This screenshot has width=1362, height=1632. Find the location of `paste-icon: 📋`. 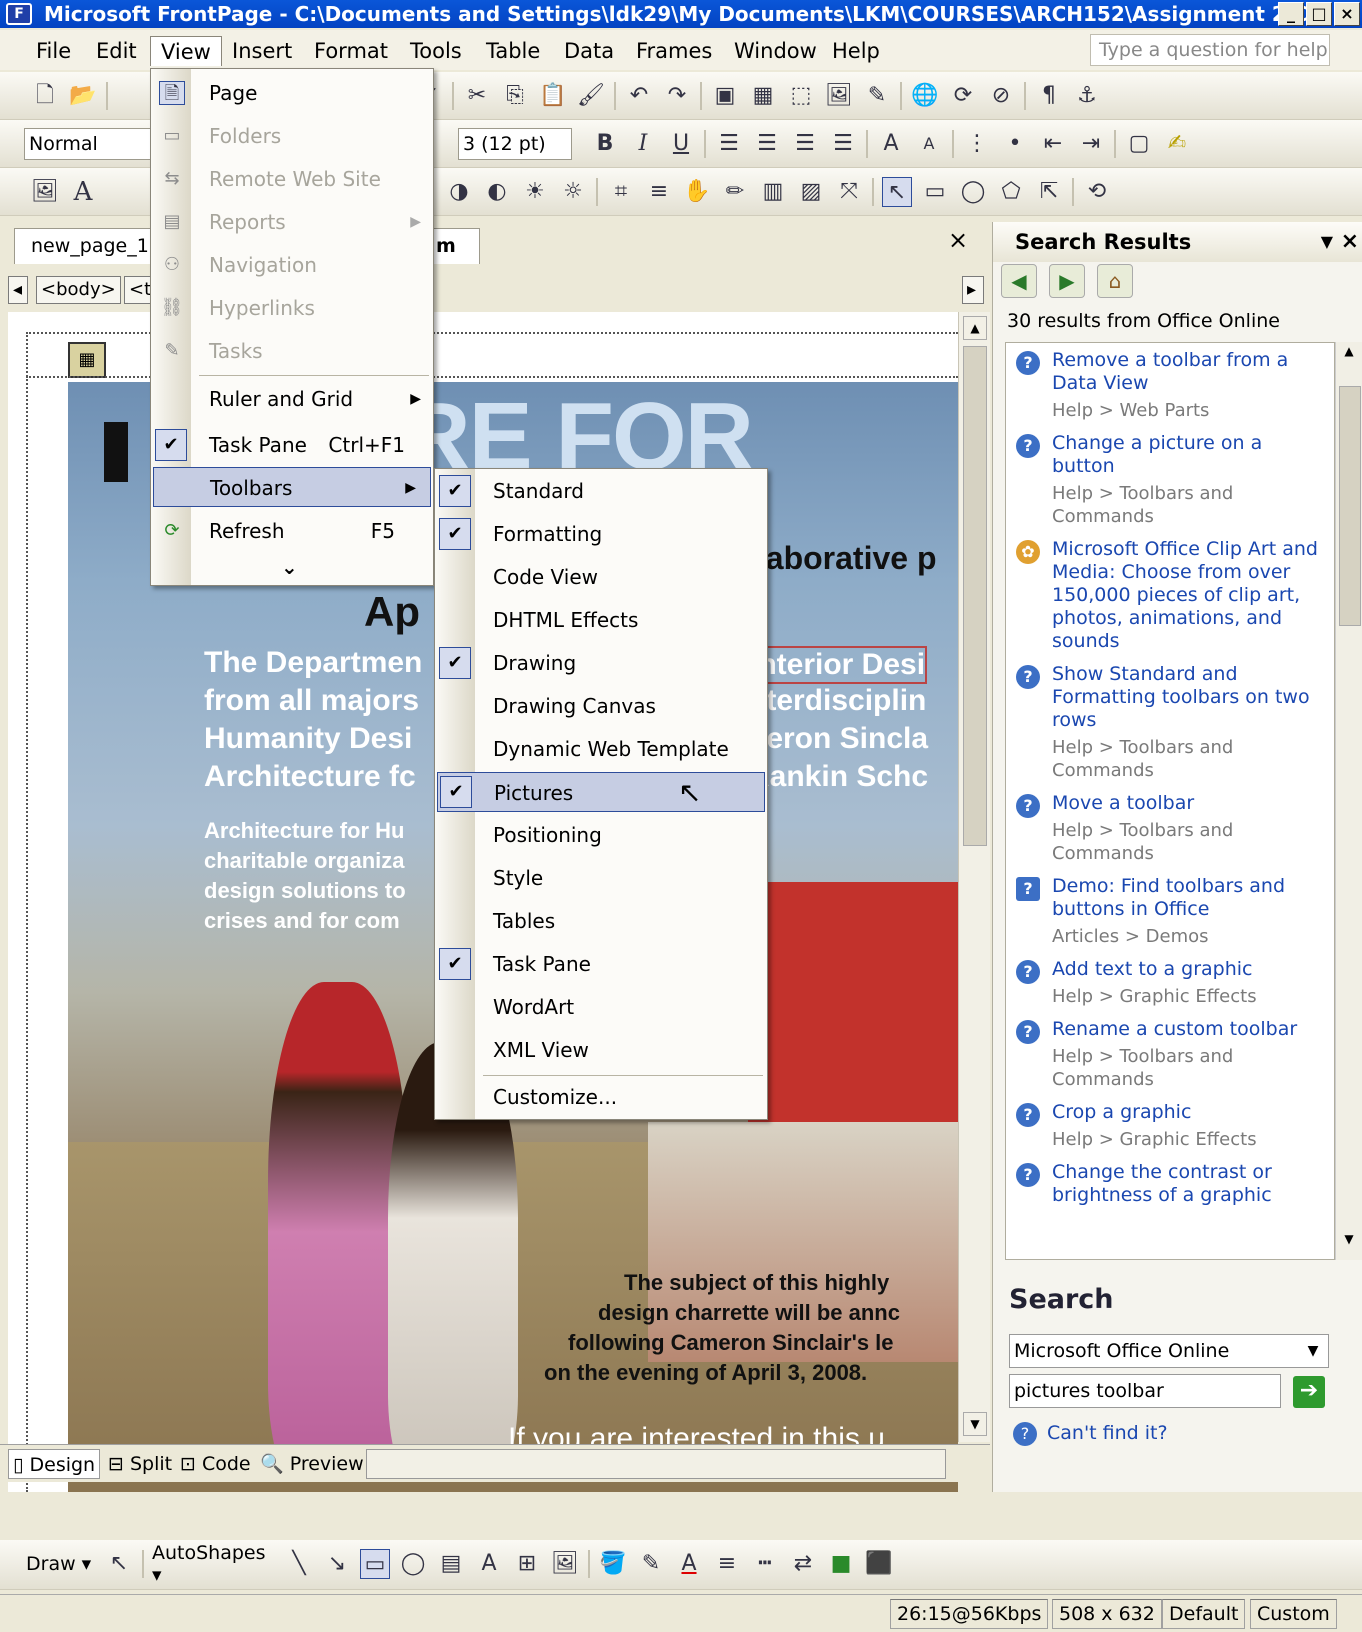

paste-icon: 📋 is located at coordinates (553, 96).